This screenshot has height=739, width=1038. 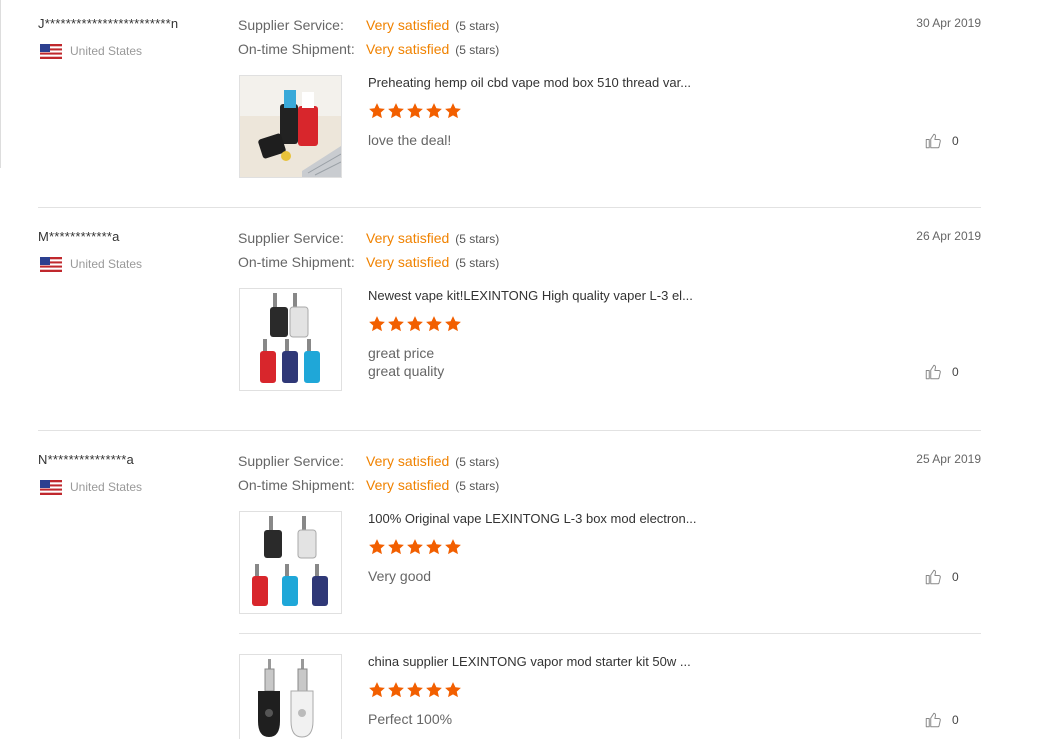 I want to click on review-comment: great price great quality, so click(x=406, y=362).